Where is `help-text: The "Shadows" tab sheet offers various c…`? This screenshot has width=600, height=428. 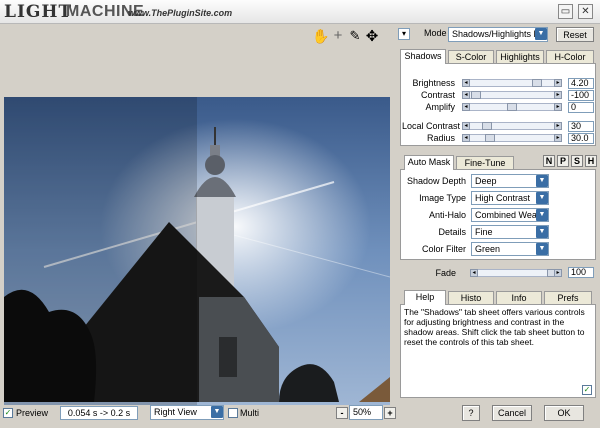 help-text: The "Shadows" tab sheet offers various c… is located at coordinates (494, 327).